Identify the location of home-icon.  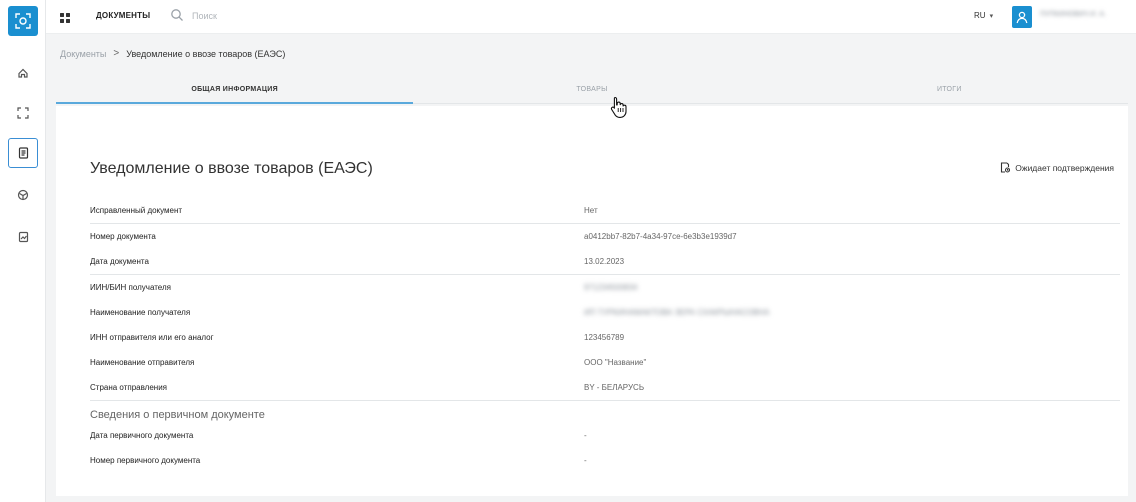
(23, 73).